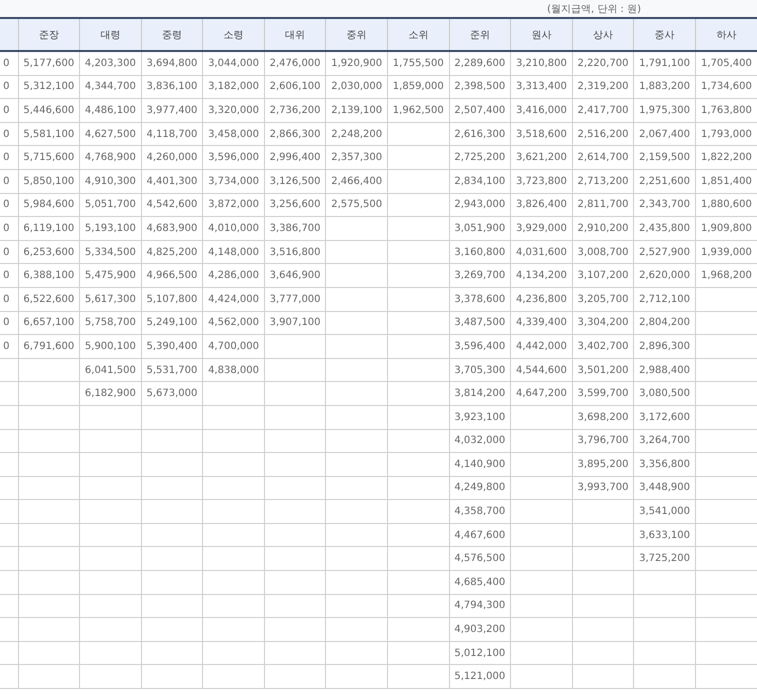 The height and width of the screenshot is (694, 757). What do you see at coordinates (233, 63) in the screenshot?
I see `pay-amount: 3,044,000` at bounding box center [233, 63].